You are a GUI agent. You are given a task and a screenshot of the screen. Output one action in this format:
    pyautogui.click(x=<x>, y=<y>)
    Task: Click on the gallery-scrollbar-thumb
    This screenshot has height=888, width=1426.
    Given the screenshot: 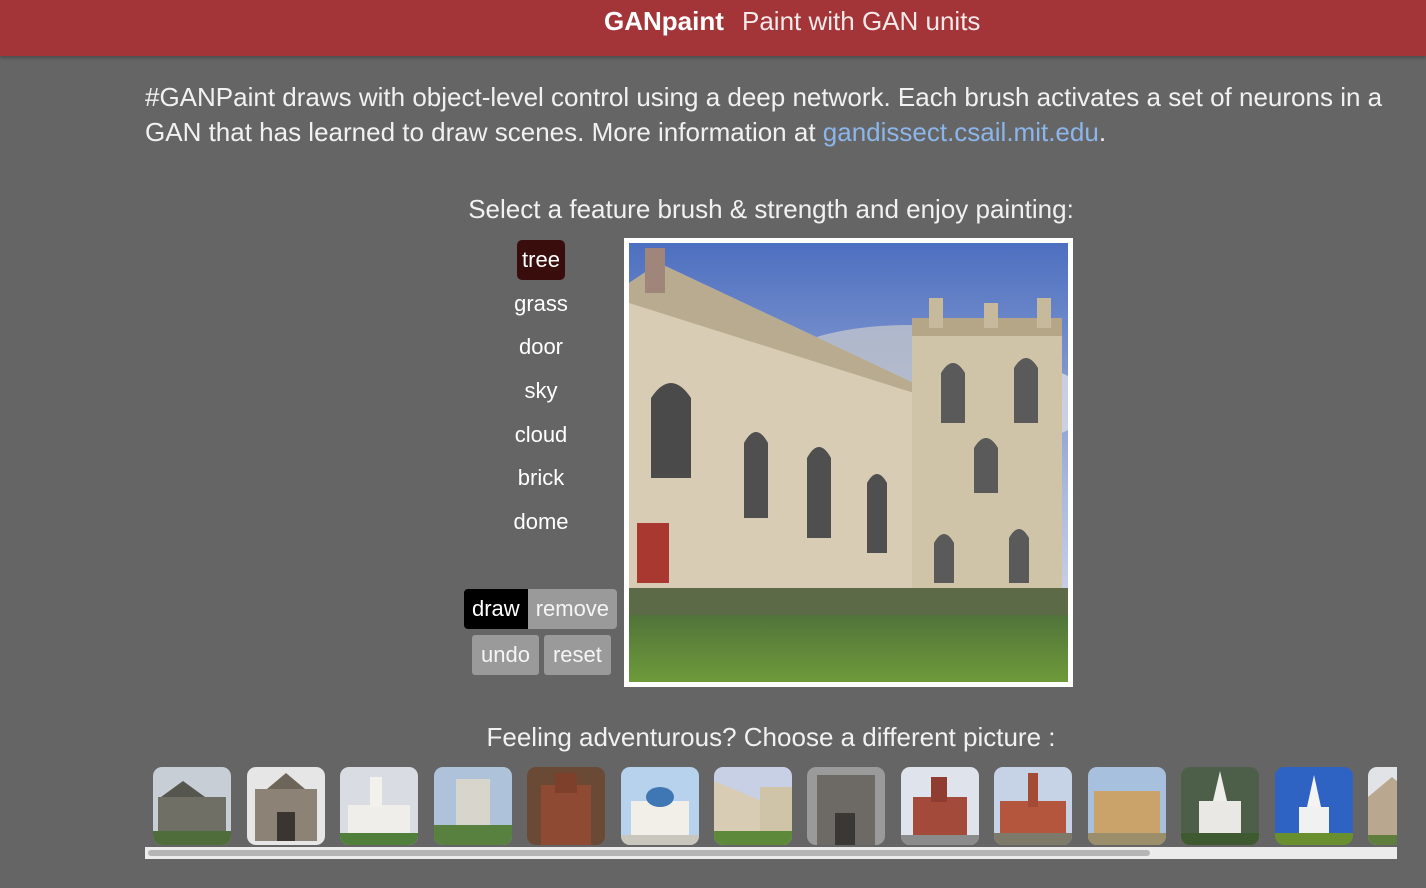 What is the action you would take?
    pyautogui.click(x=649, y=853)
    